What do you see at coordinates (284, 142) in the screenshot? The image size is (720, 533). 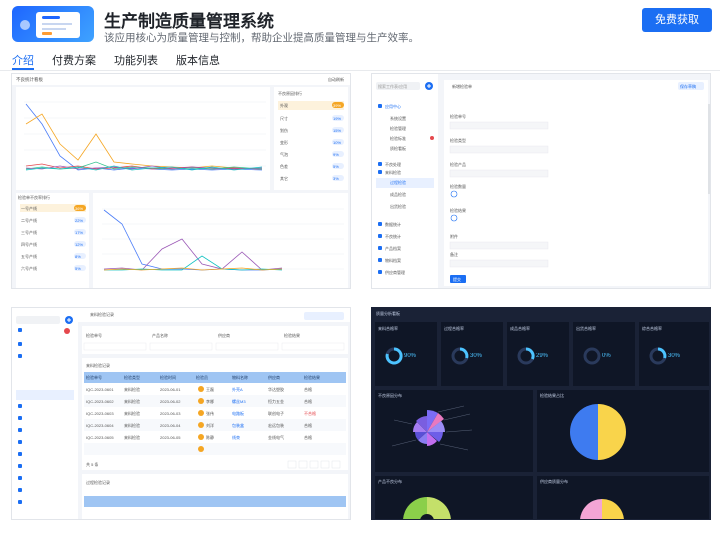 I see `reason-item: 变形` at bounding box center [284, 142].